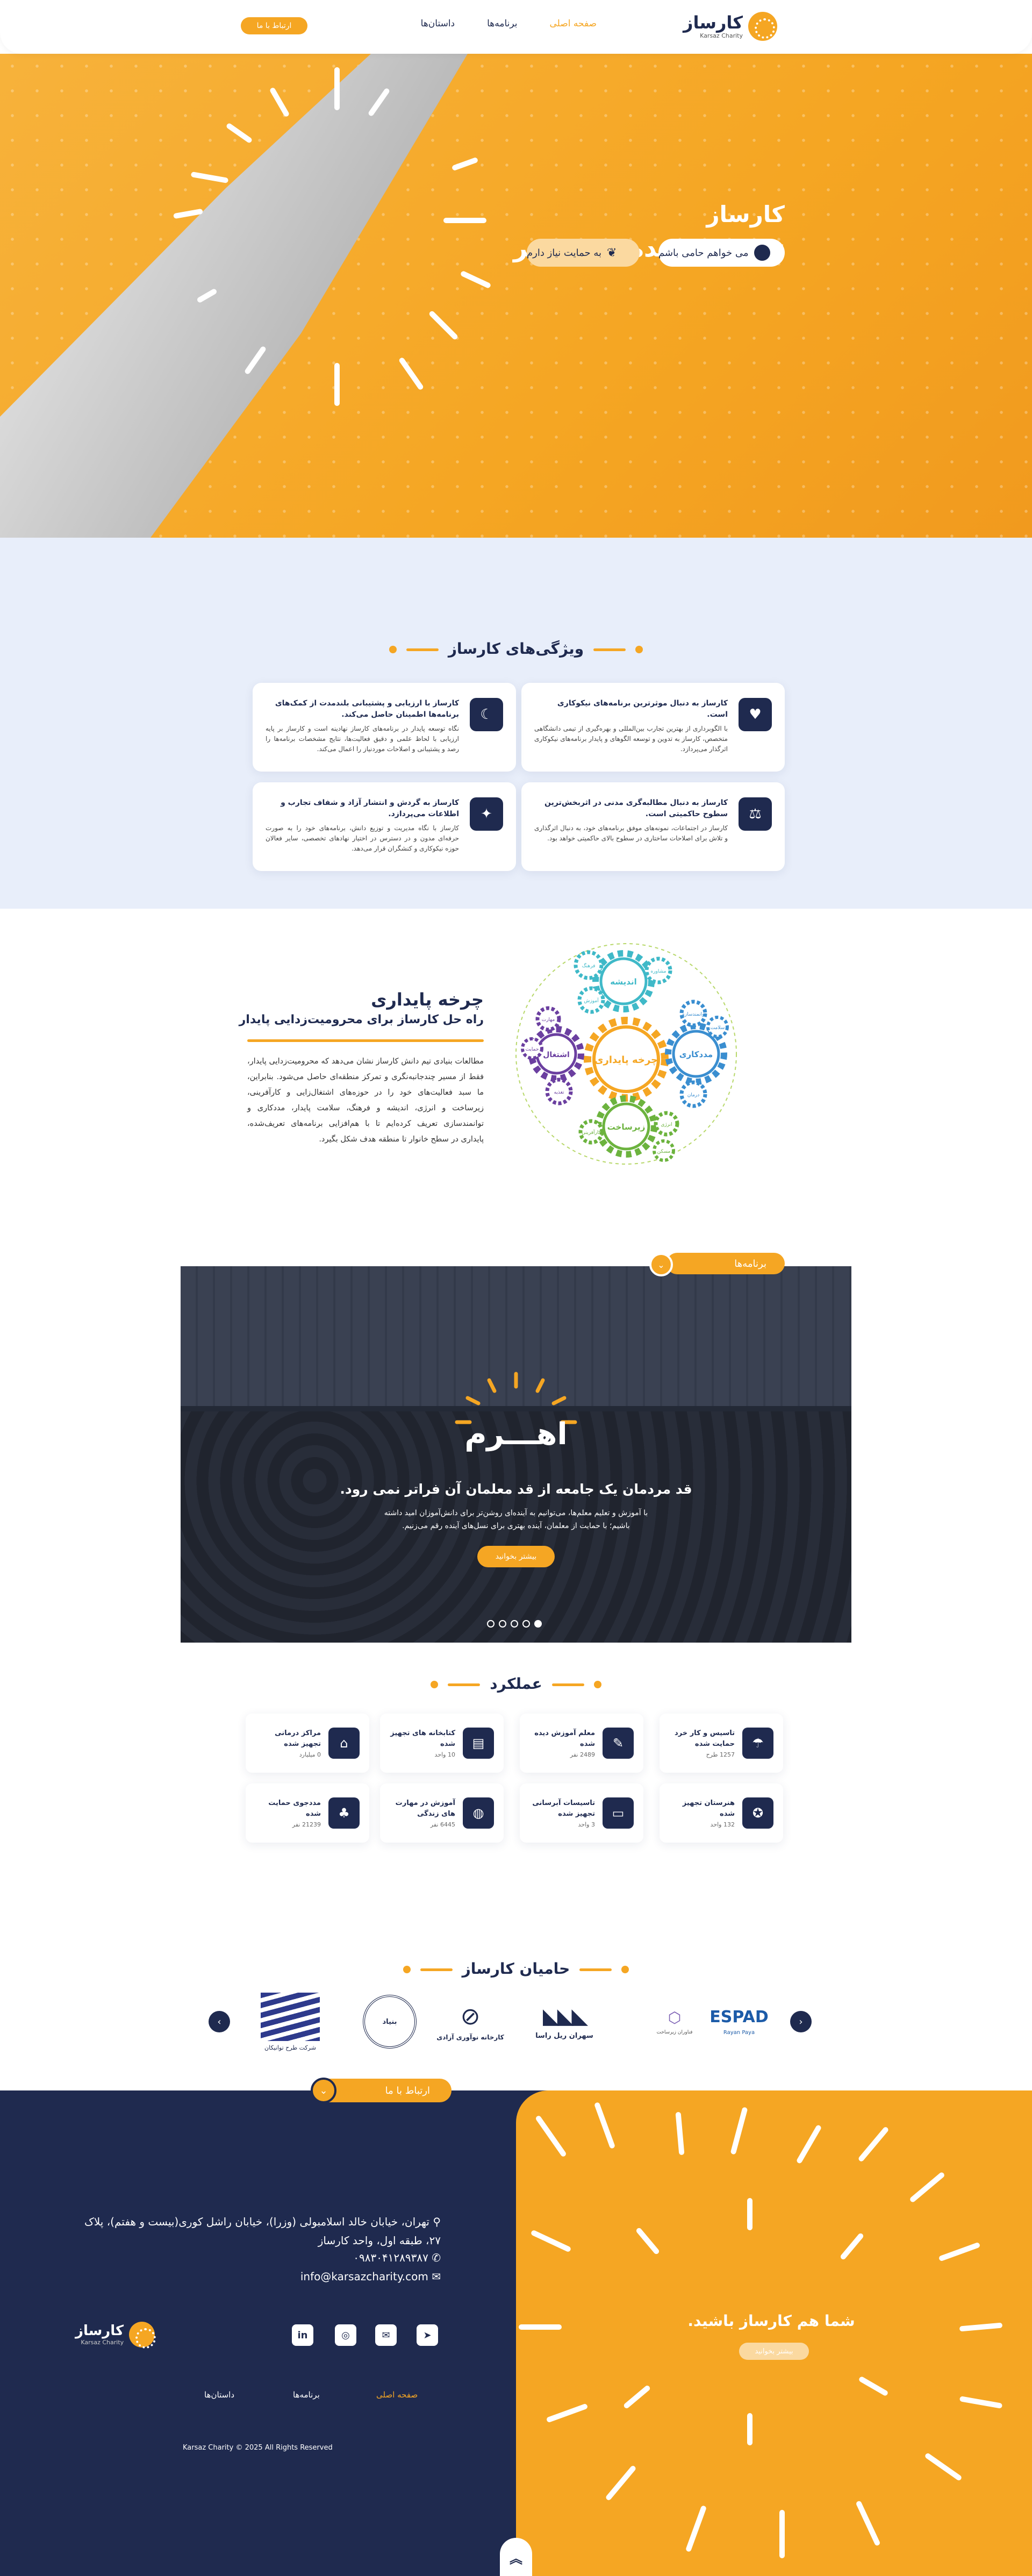 The width and height of the screenshot is (1032, 2576). Describe the element at coordinates (115, 2335) in the screenshot. I see `footer-logo: کارساز Karsaz Charity` at that location.